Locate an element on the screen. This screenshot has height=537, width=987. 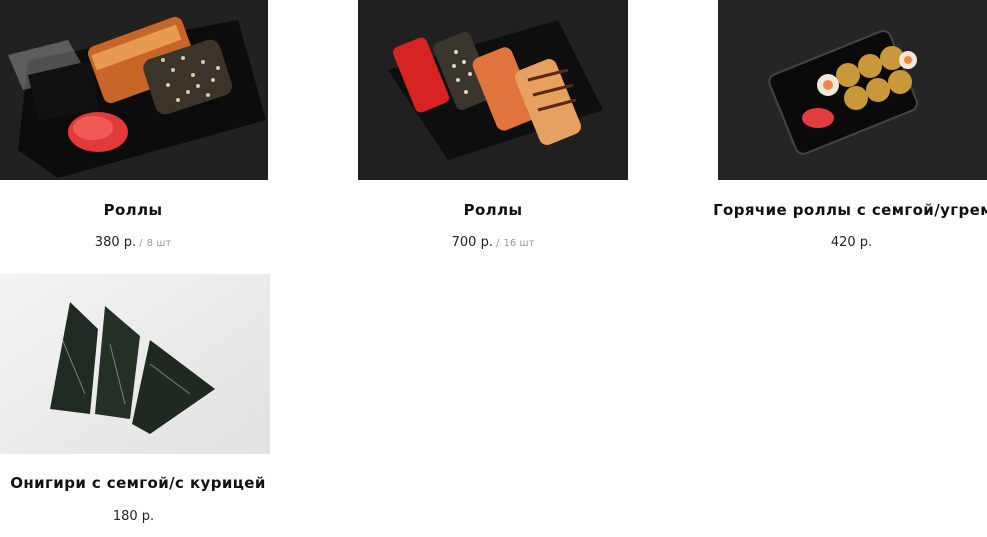
product-price: 180 р. is located at coordinates (135, 516).